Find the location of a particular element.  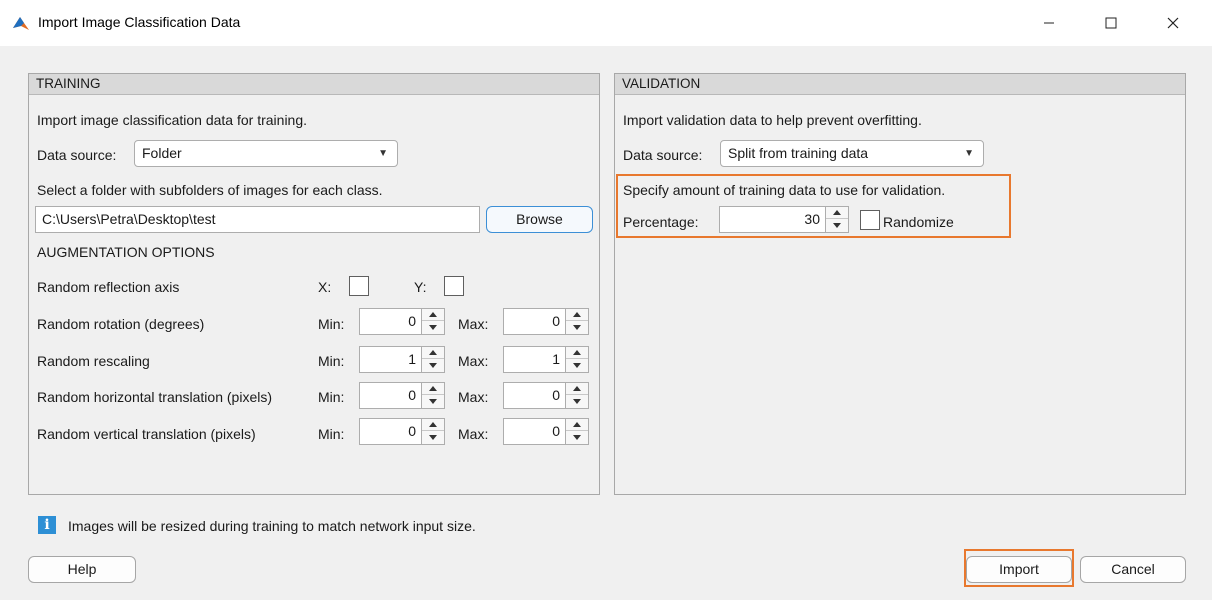

reflection-x-label: X: is located at coordinates (325, 287).